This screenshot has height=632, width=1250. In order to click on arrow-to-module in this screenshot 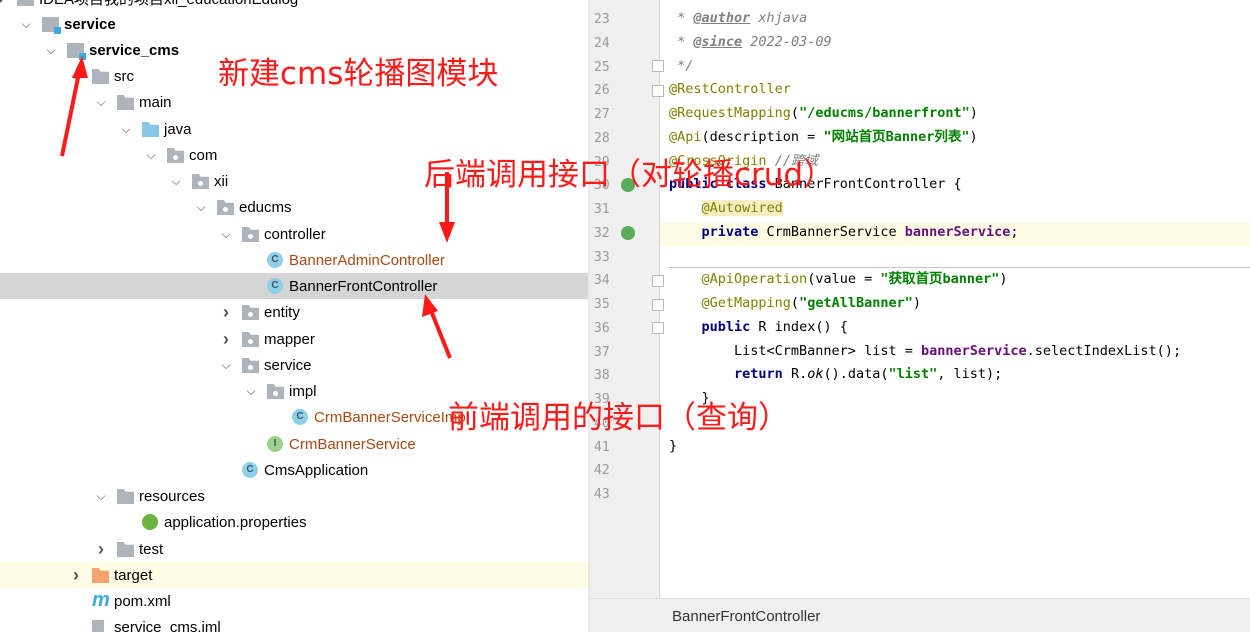, I will do `click(71, 112)`.